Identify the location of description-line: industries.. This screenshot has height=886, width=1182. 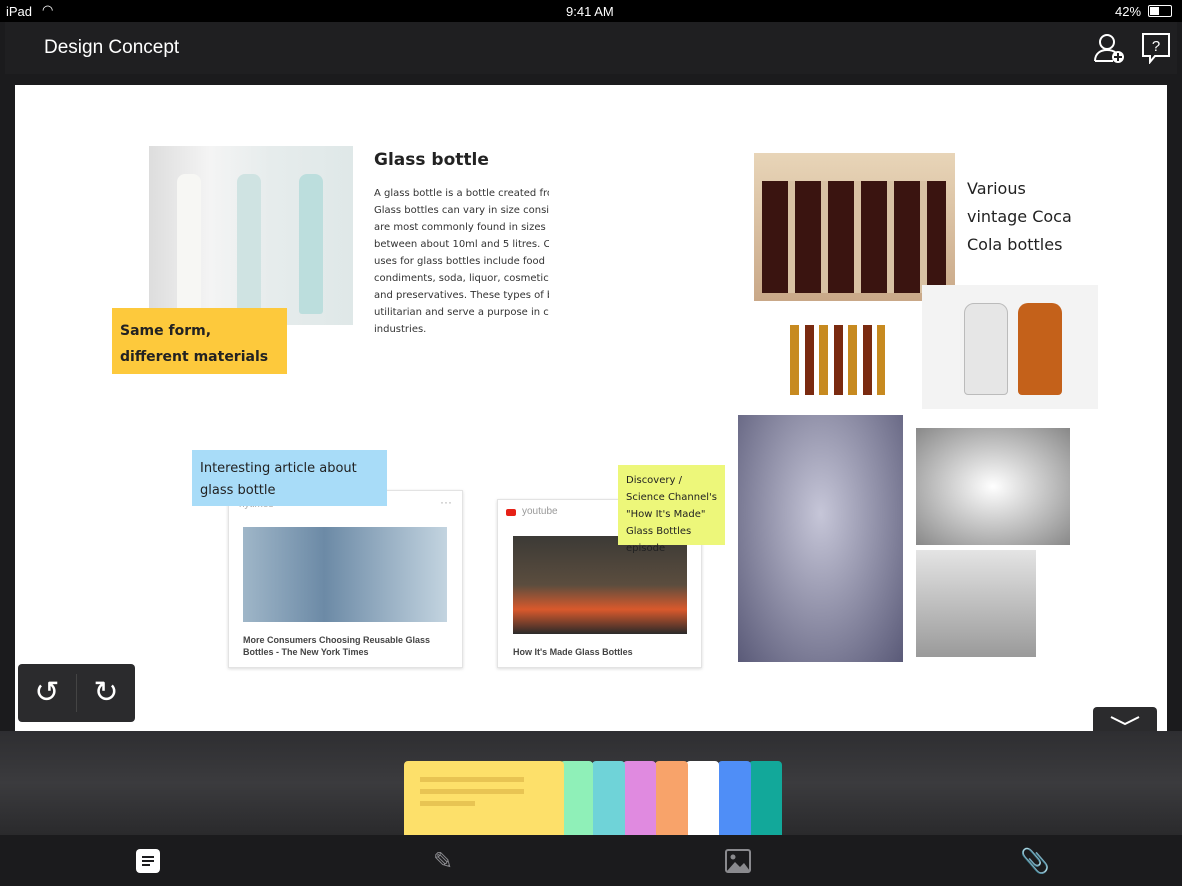
(400, 329).